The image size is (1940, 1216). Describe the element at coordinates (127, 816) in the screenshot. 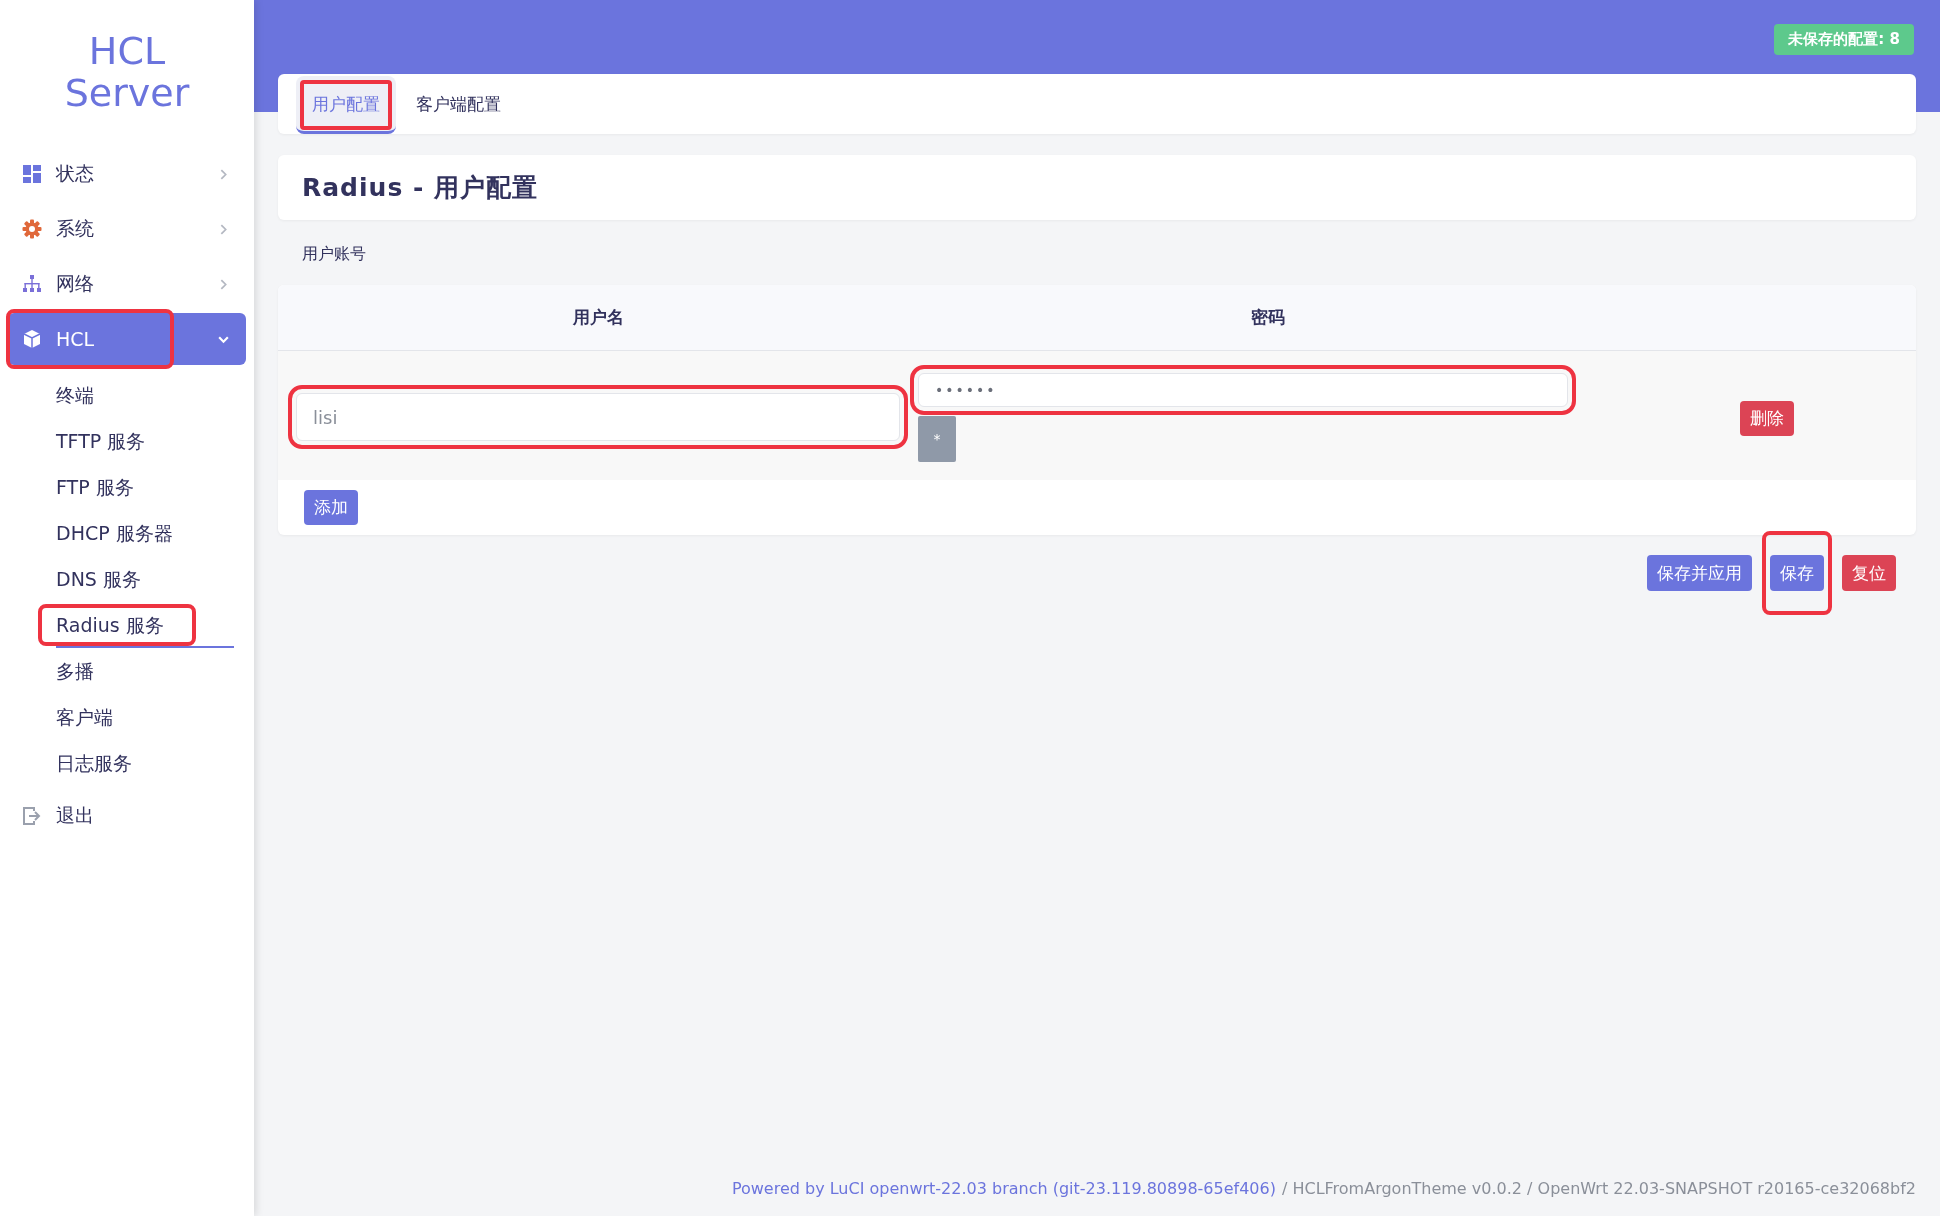

I see `sidebar-item: 退出` at that location.